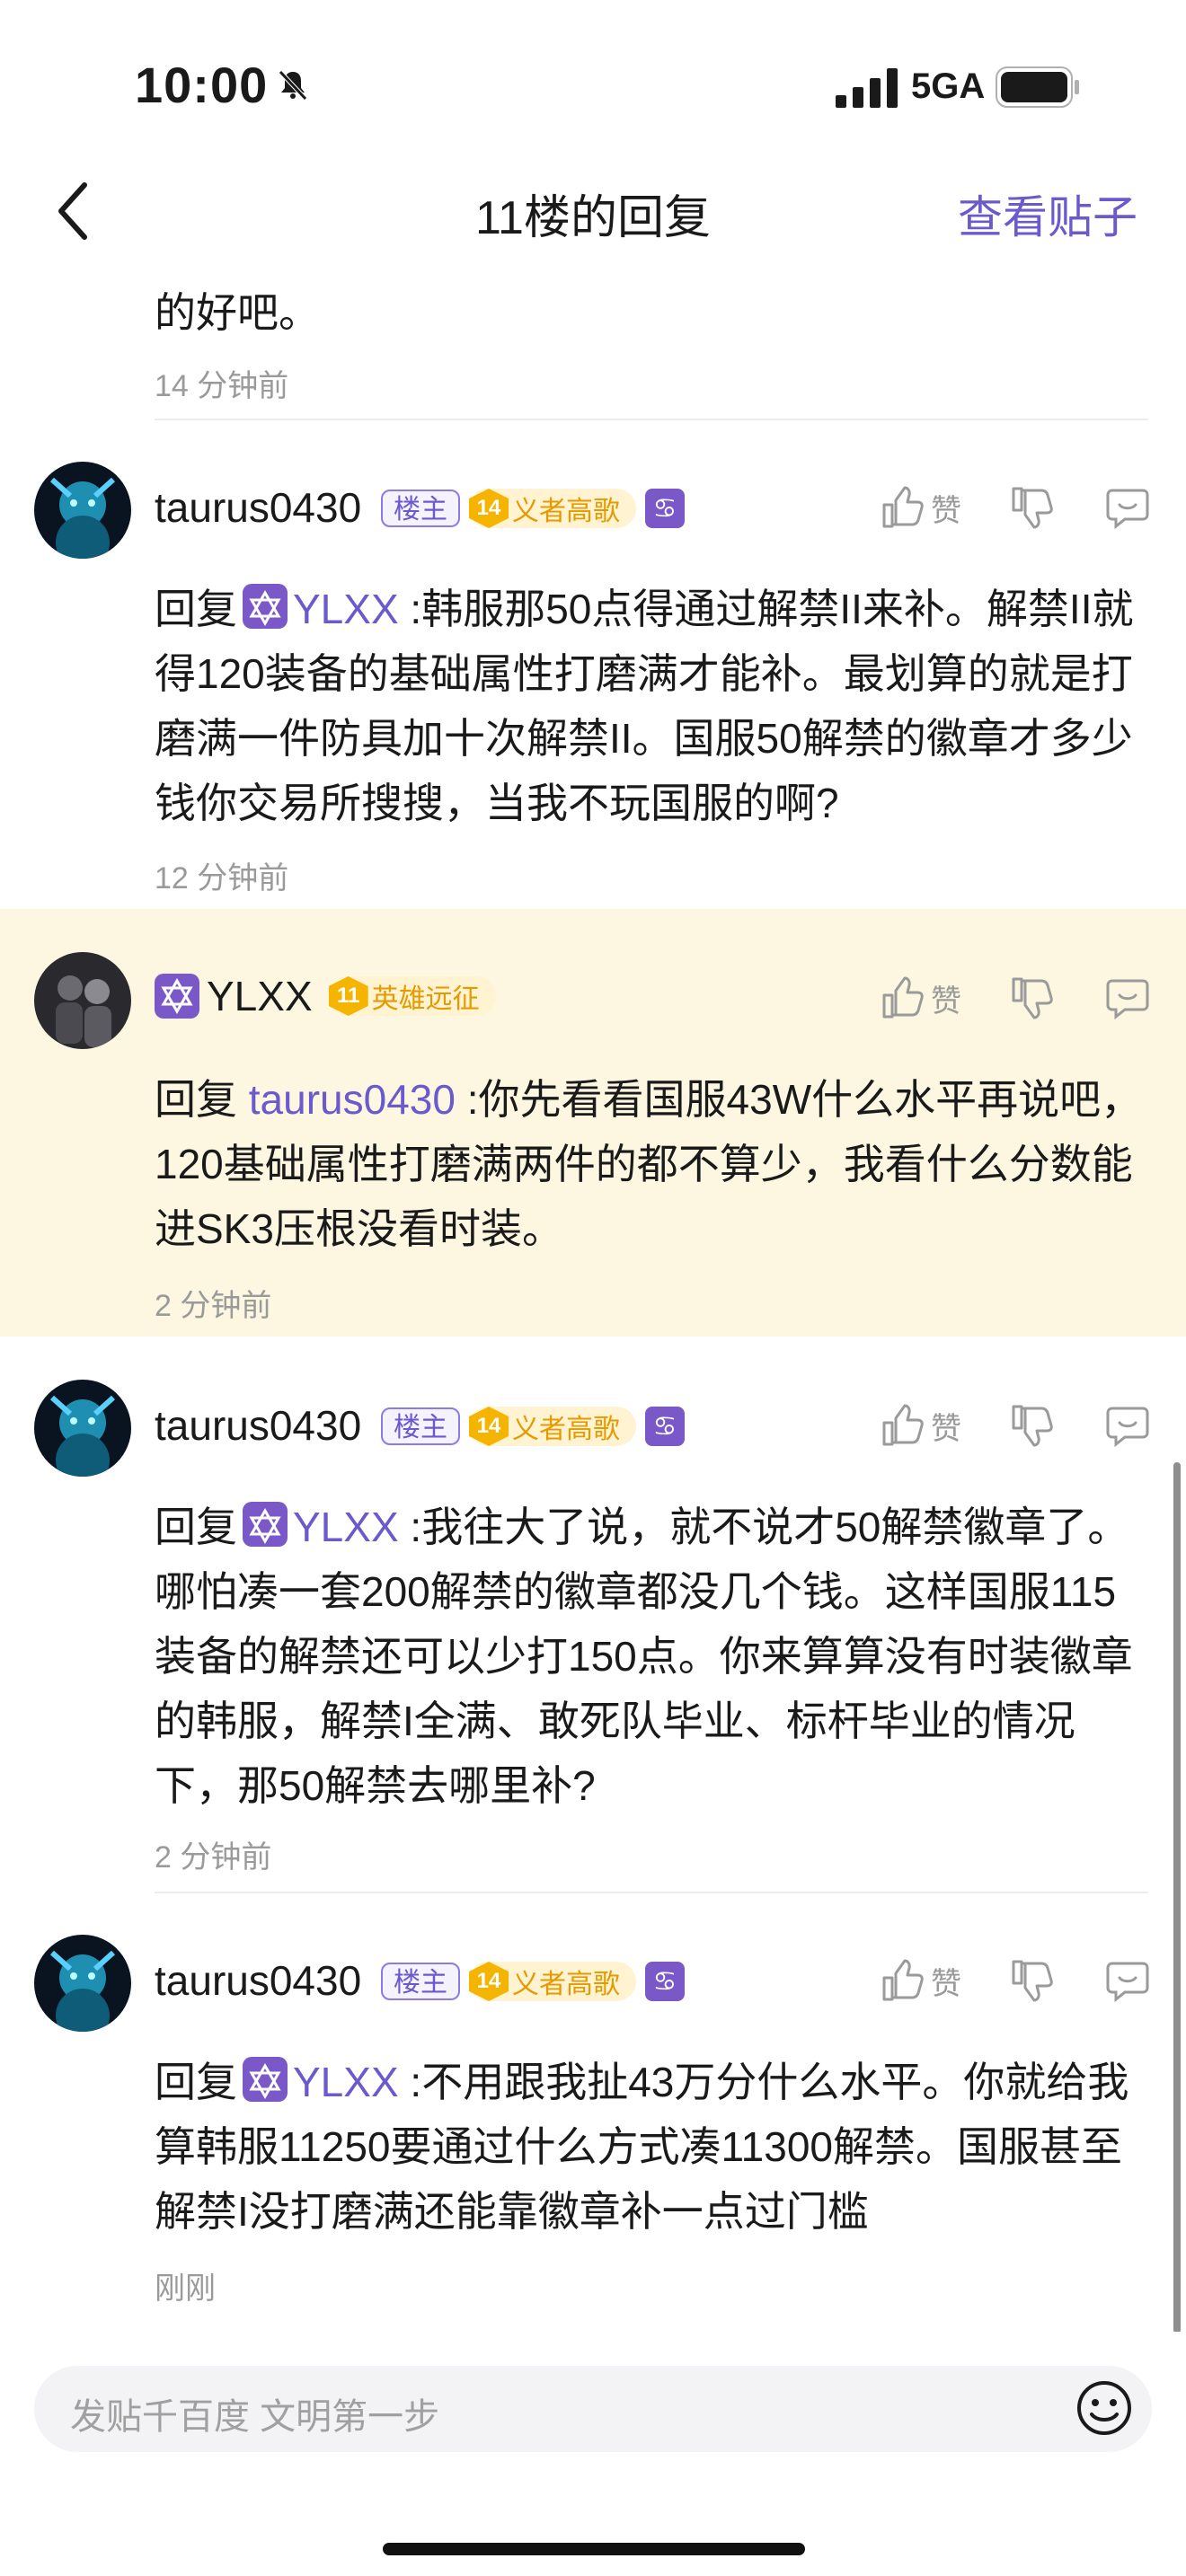 The image size is (1186, 2576). I want to click on previous-comment-time: 14 分钟前, so click(222, 386).